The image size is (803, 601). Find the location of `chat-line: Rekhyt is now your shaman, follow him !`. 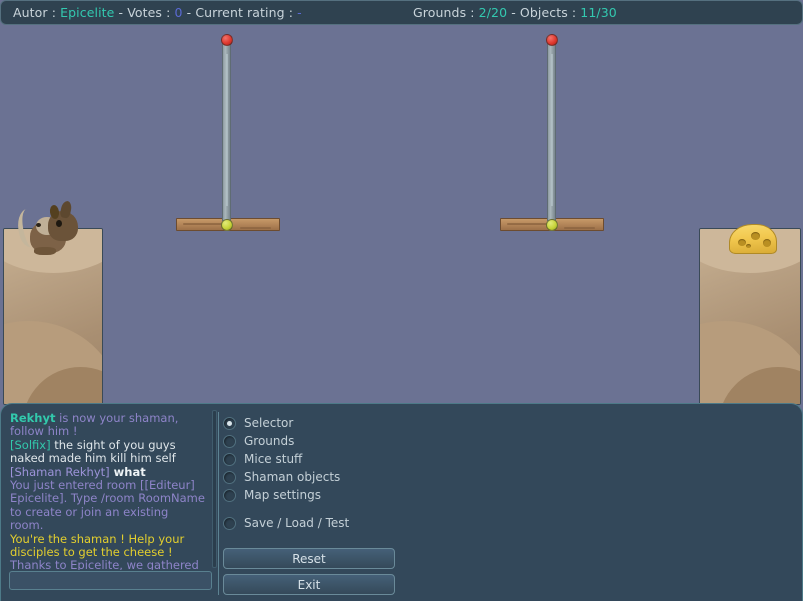

chat-line: Rekhyt is now your shaman, follow him ! is located at coordinates (107, 425).